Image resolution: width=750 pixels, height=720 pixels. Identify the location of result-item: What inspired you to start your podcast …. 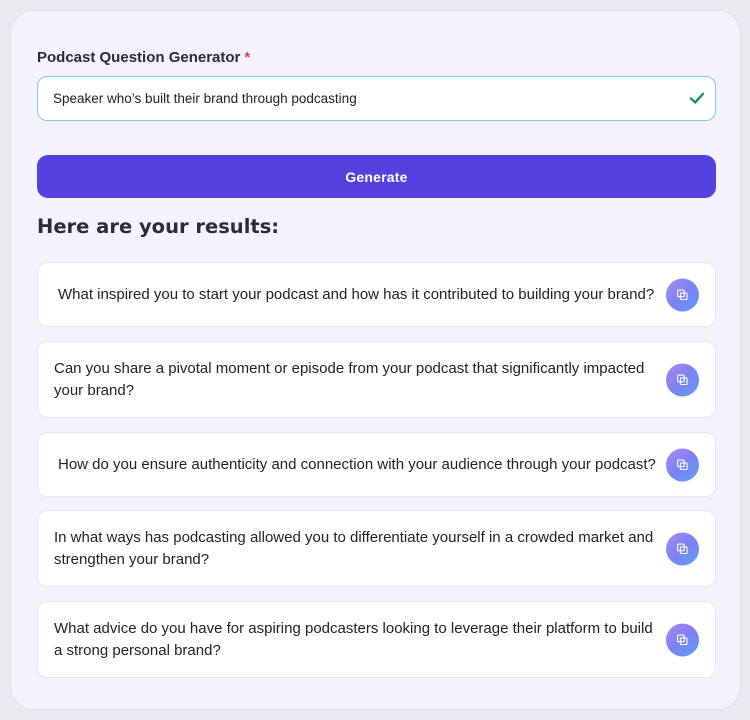
(376, 294).